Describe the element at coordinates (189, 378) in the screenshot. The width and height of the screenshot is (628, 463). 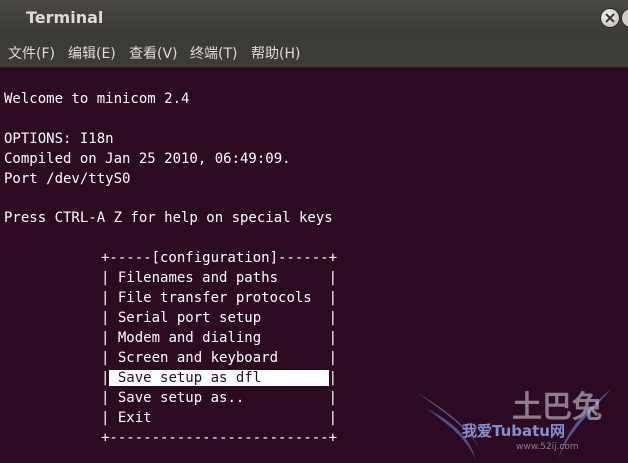
I see `config-menu-item-label: Save setup as dfl` at that location.